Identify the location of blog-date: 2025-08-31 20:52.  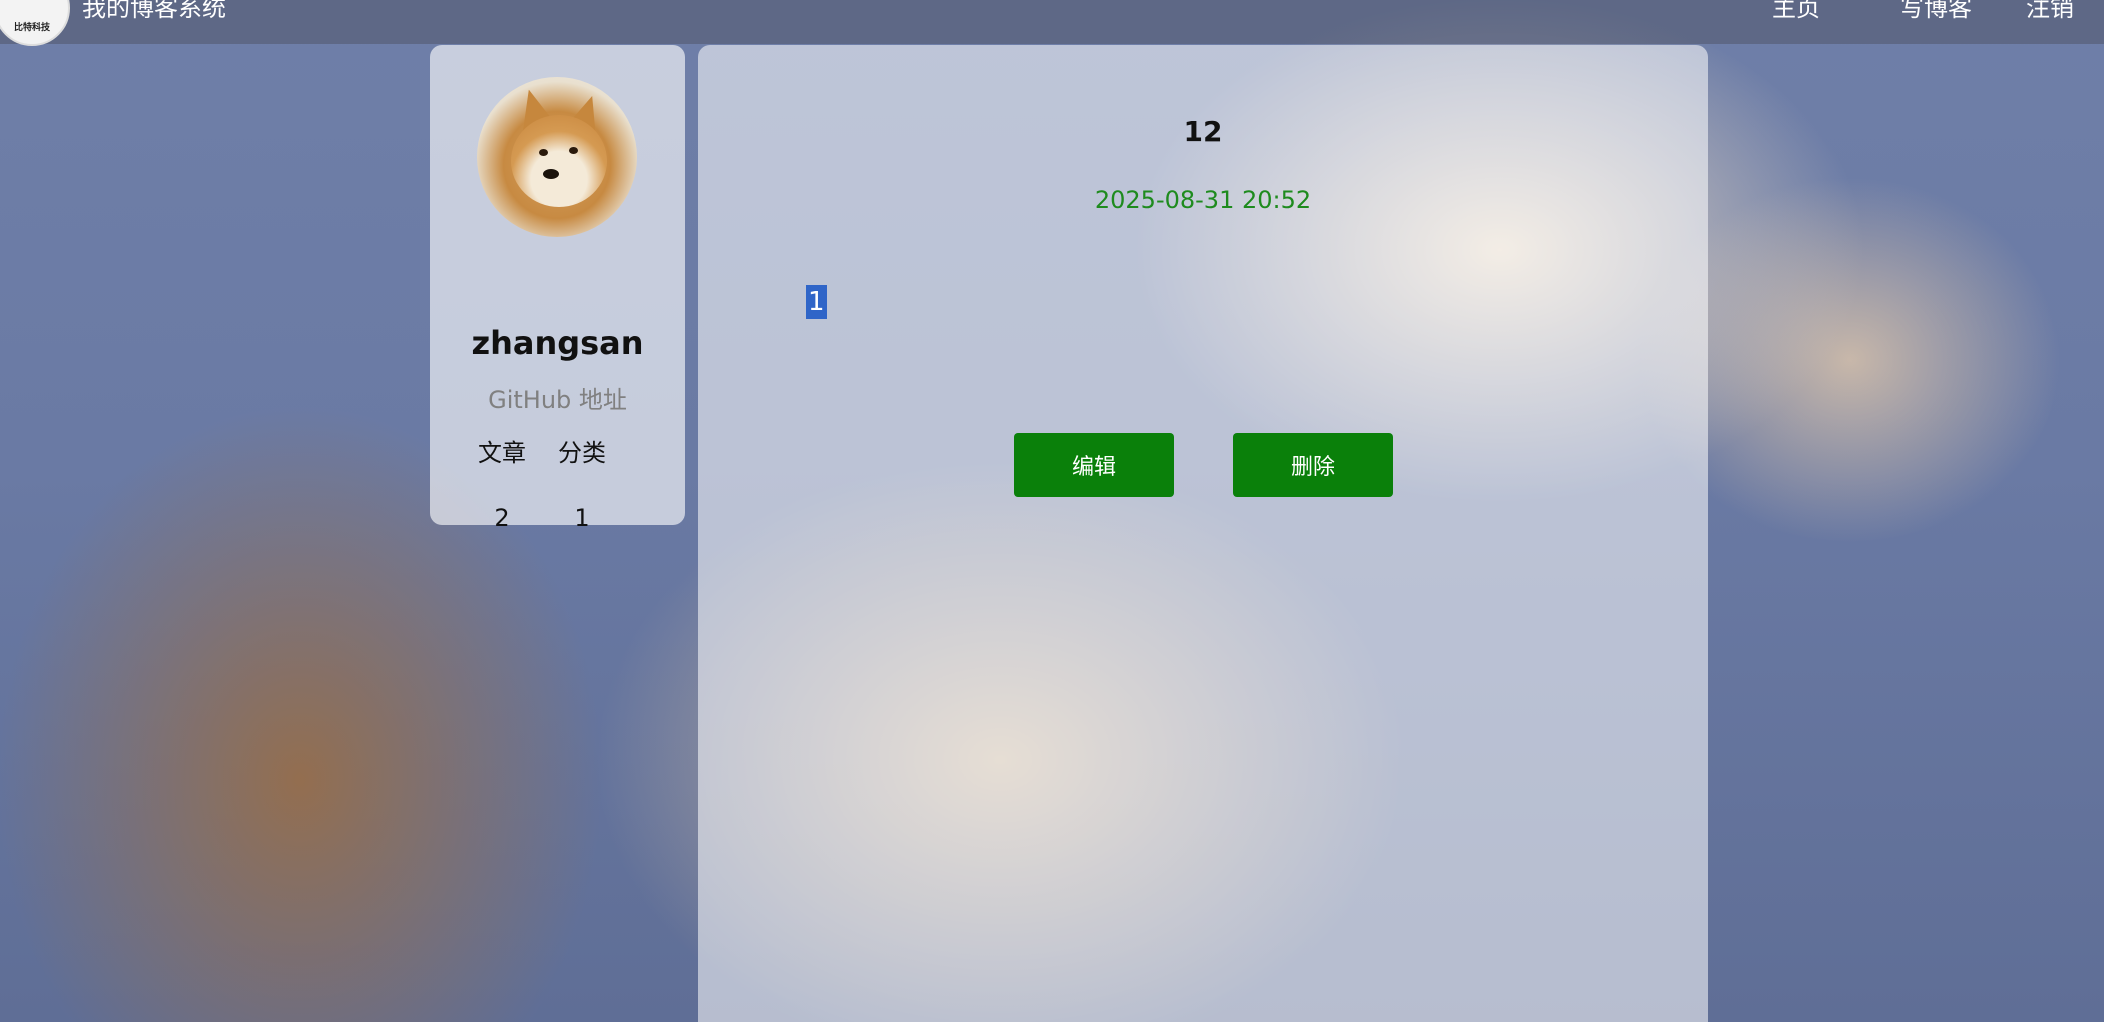
(1203, 200).